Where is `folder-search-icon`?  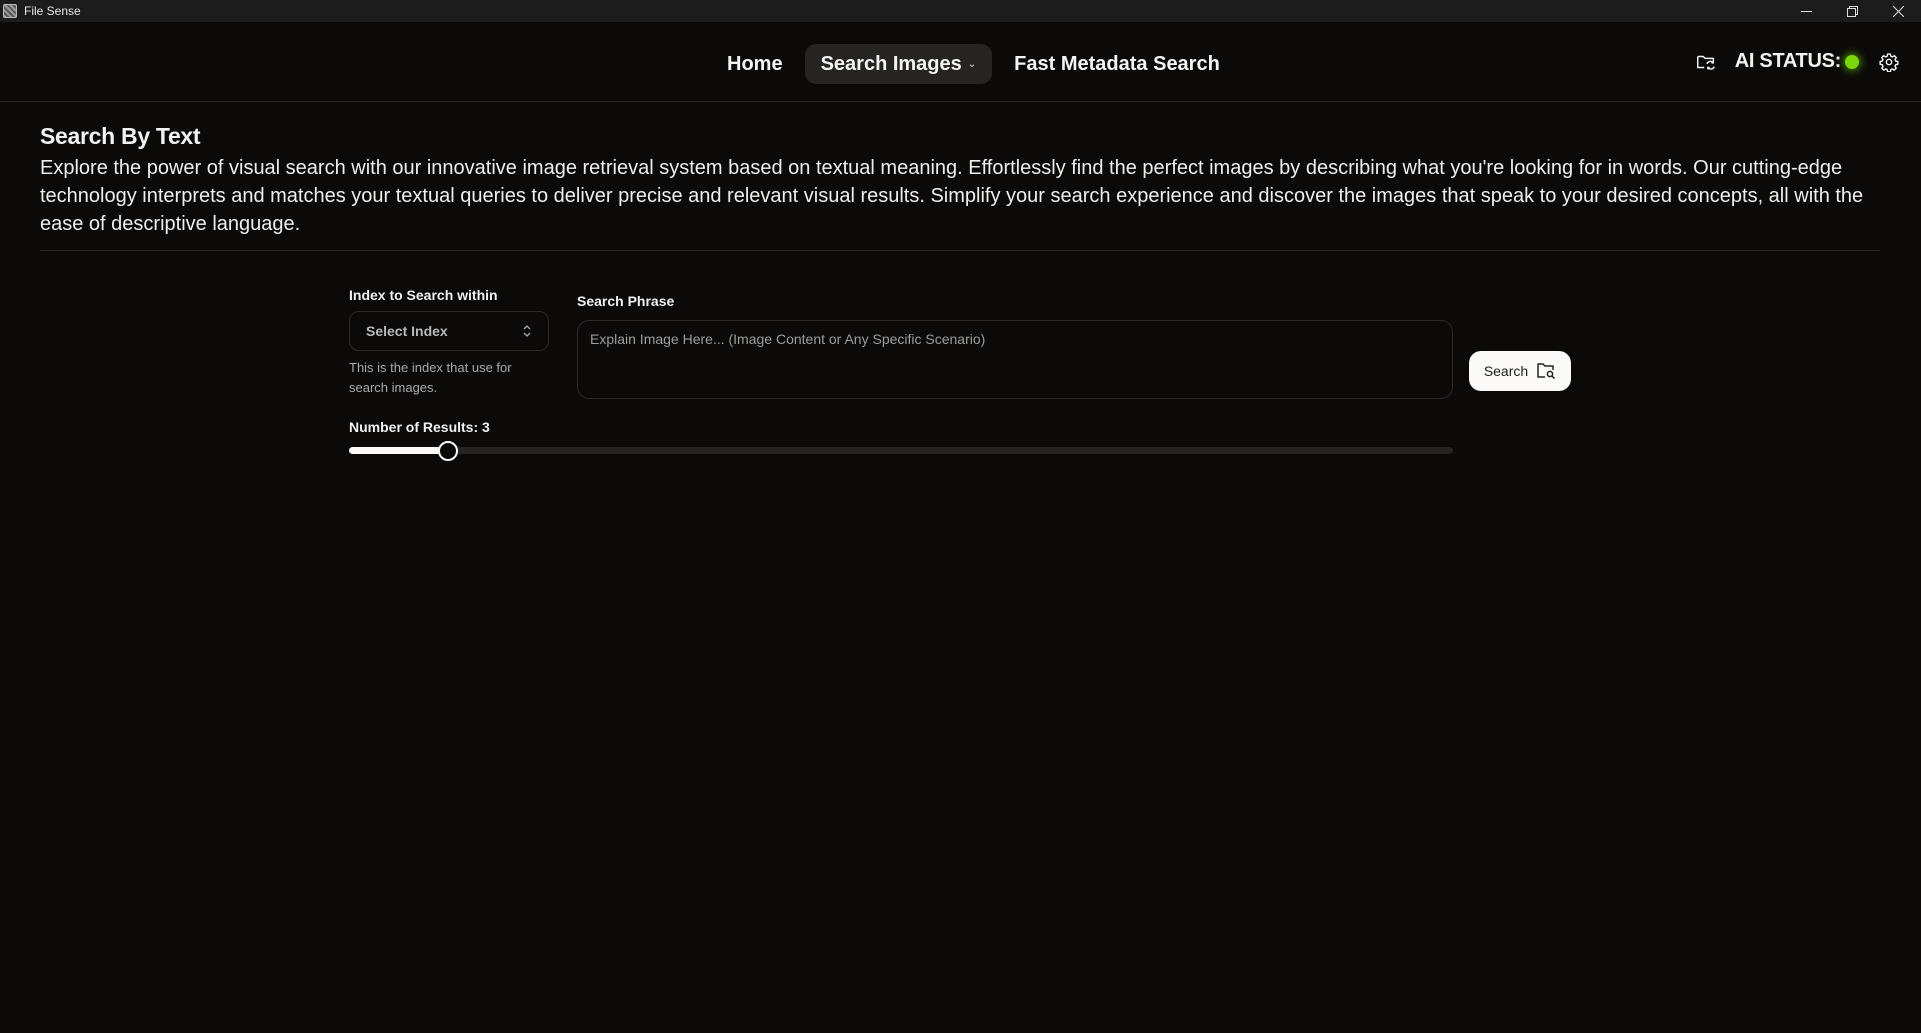
folder-search-icon is located at coordinates (1546, 371).